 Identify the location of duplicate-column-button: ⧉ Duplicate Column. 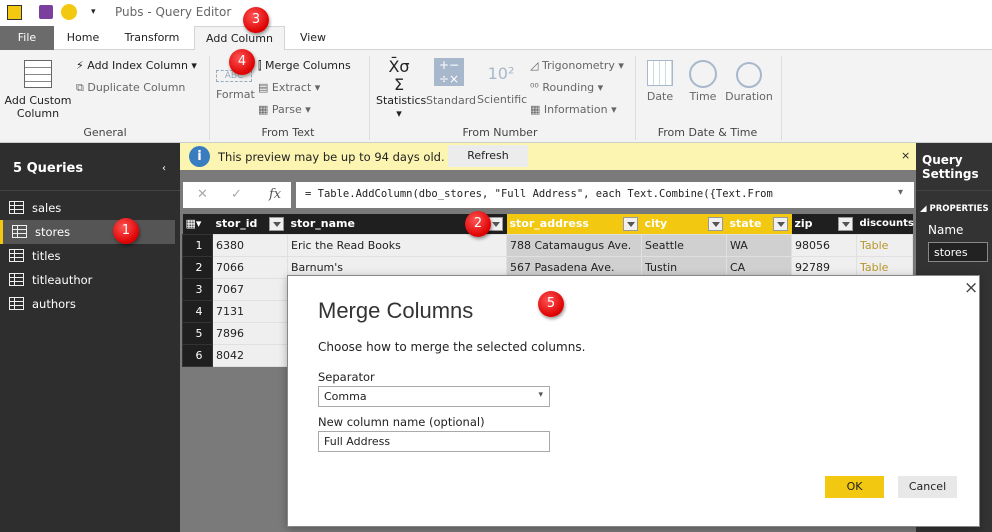
(130, 88).